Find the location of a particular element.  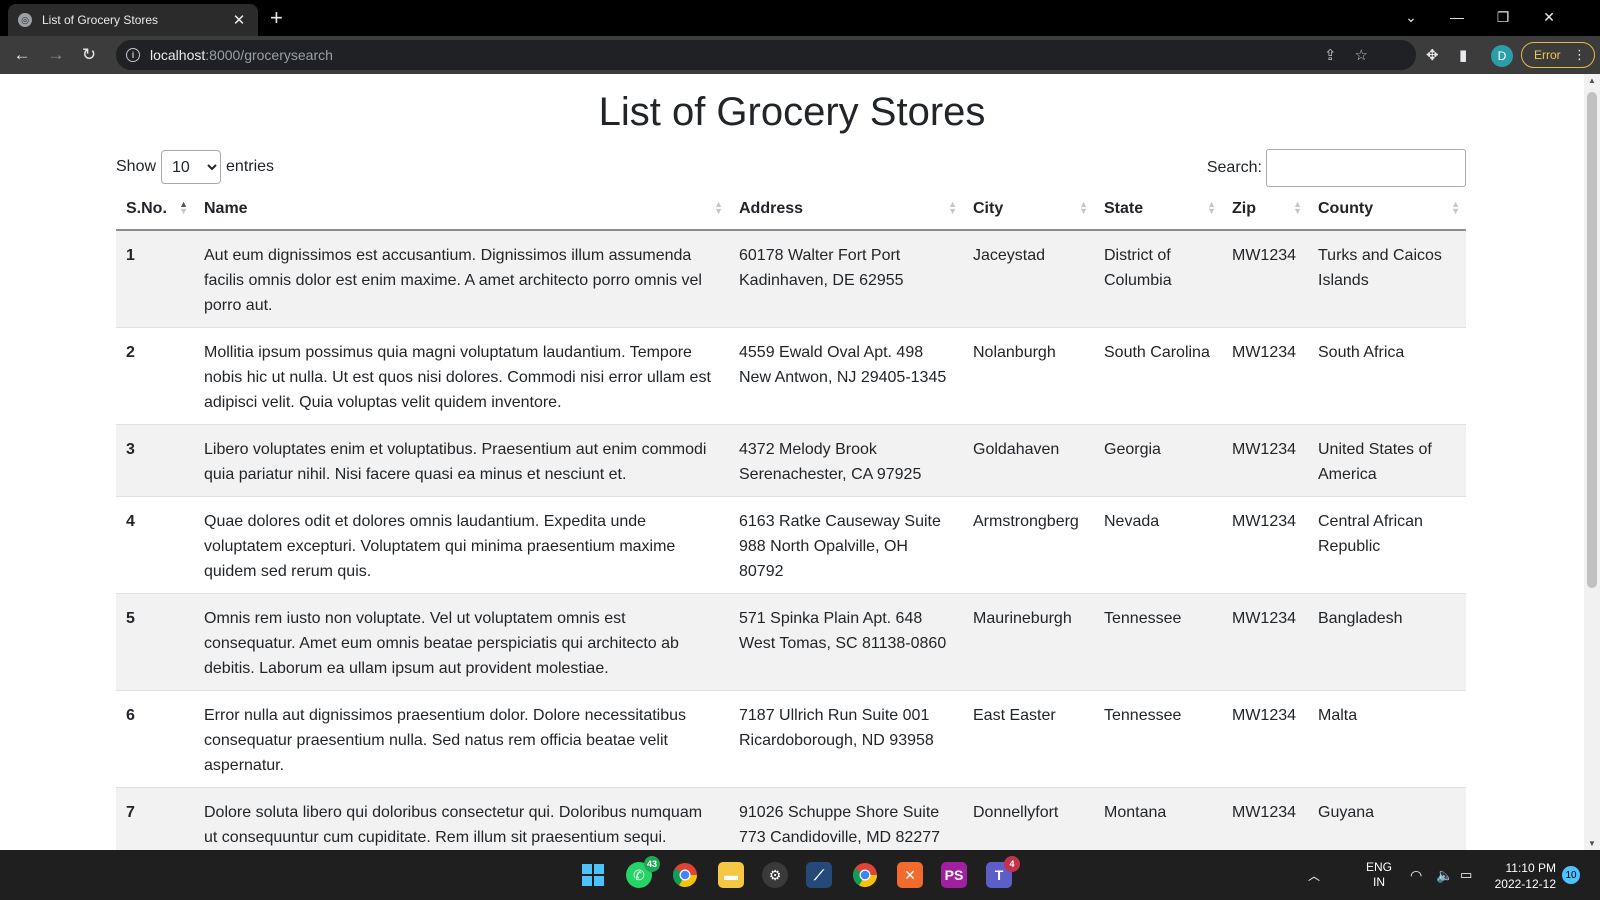

search-control: Search: is located at coordinates (1336, 168).